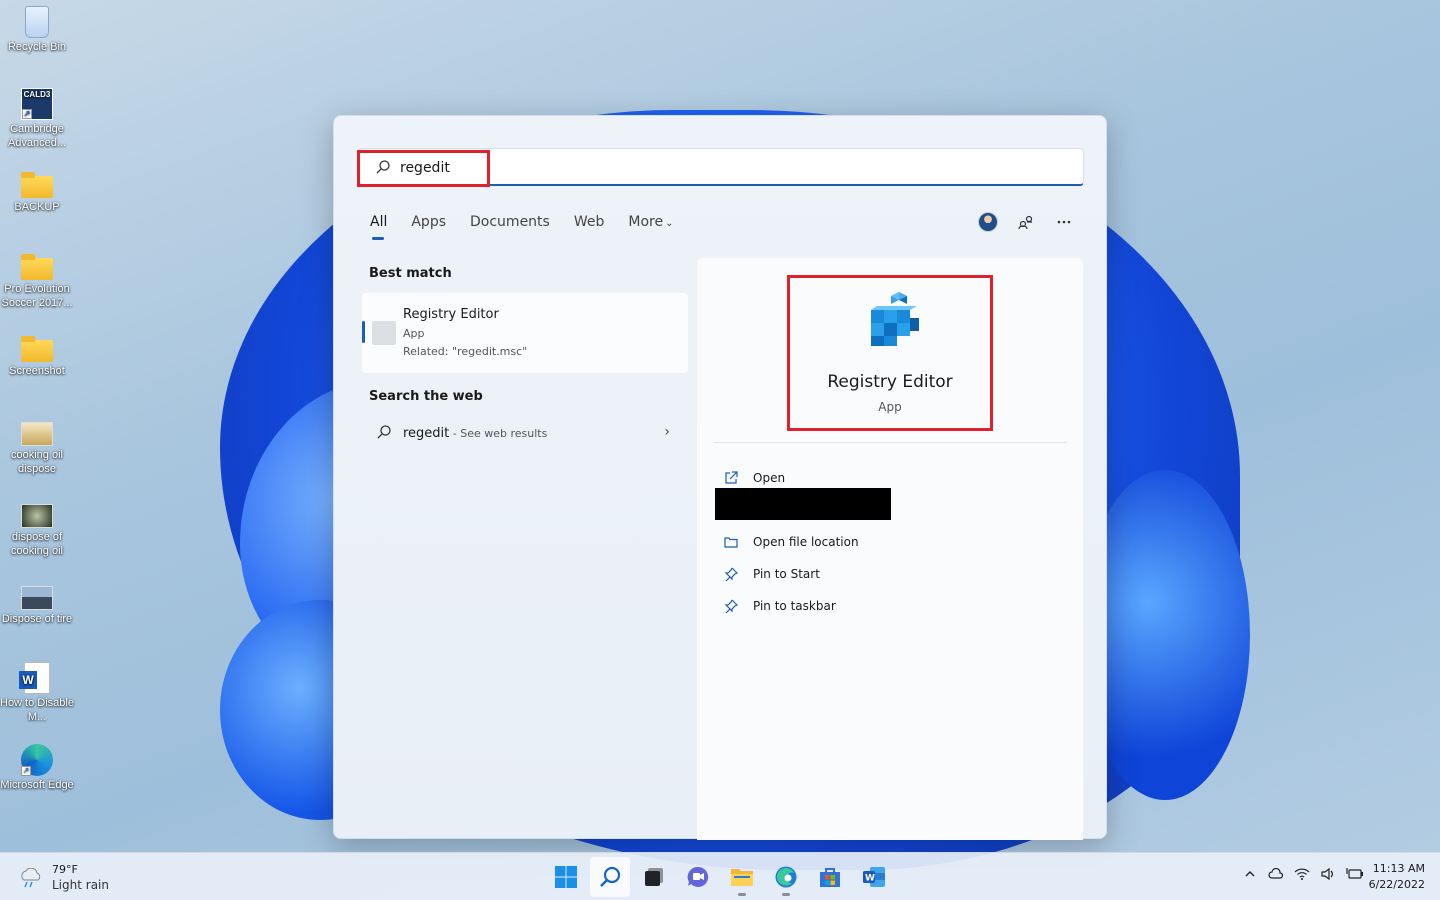 This screenshot has width=1440, height=900. I want to click on tab-documents: Documents, so click(510, 227).